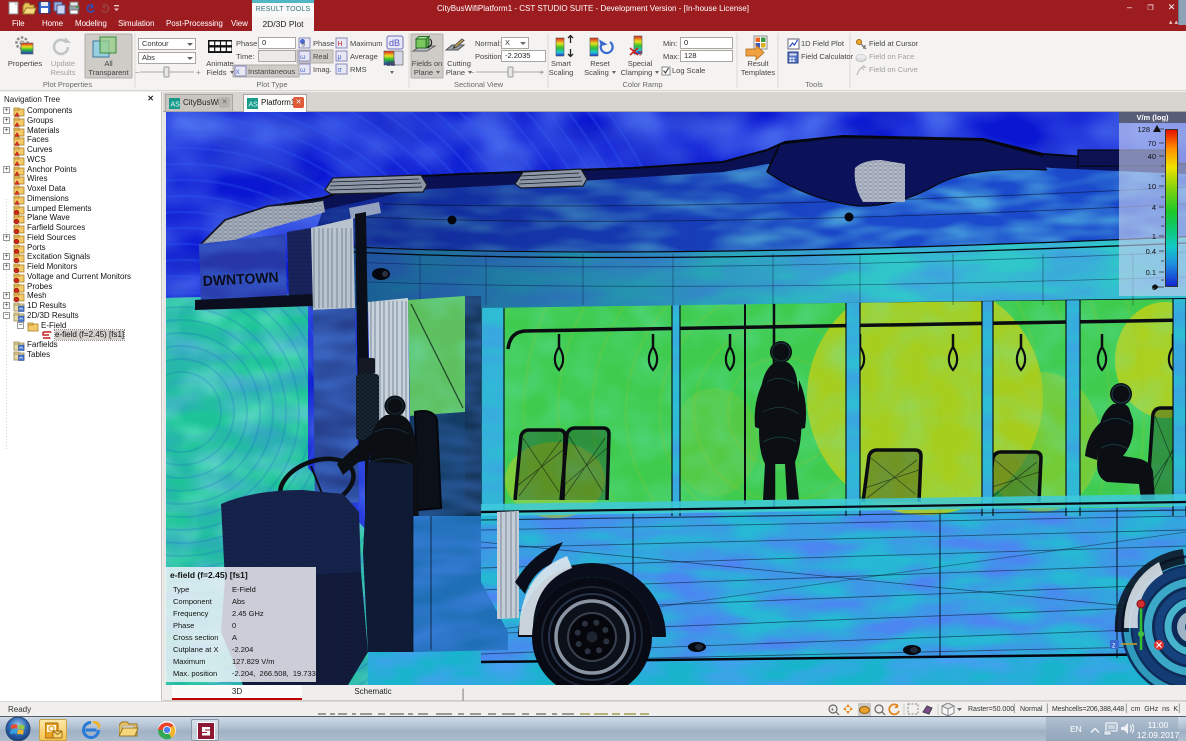 The height and width of the screenshot is (741, 1186). What do you see at coordinates (1152, 186) in the screenshot?
I see `svg-text: 10` at bounding box center [1152, 186].